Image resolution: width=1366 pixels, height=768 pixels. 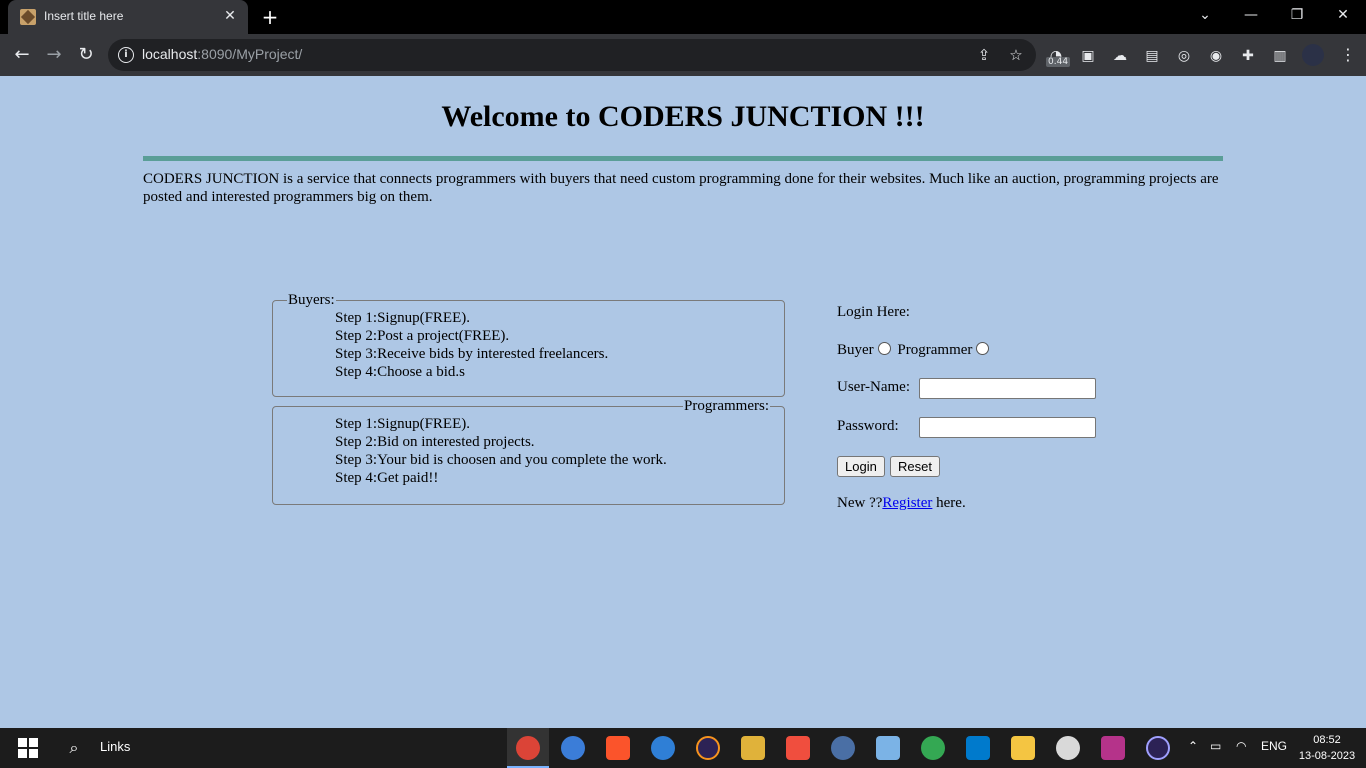 What do you see at coordinates (1216, 56) in the screenshot?
I see `extension-circle-icon: ◉` at bounding box center [1216, 56].